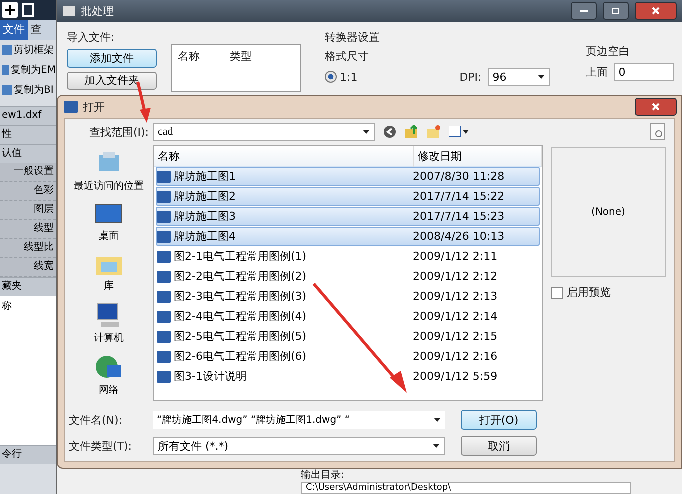 The width and height of the screenshot is (682, 494). Describe the element at coordinates (348, 336) in the screenshot. I see `file-row: 图2-5电气工程常用图例(5) 2009/1/12 2:15` at that location.